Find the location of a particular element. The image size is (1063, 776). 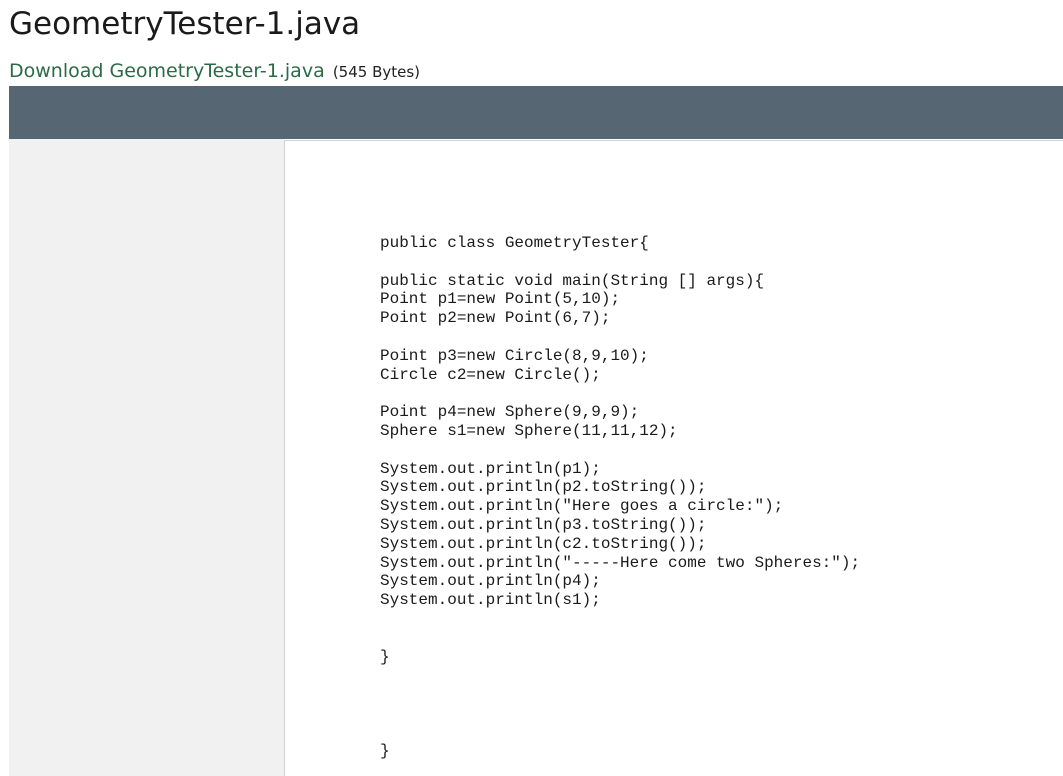

code-line: System.out.println(c2.toString()); is located at coordinates (543, 543).